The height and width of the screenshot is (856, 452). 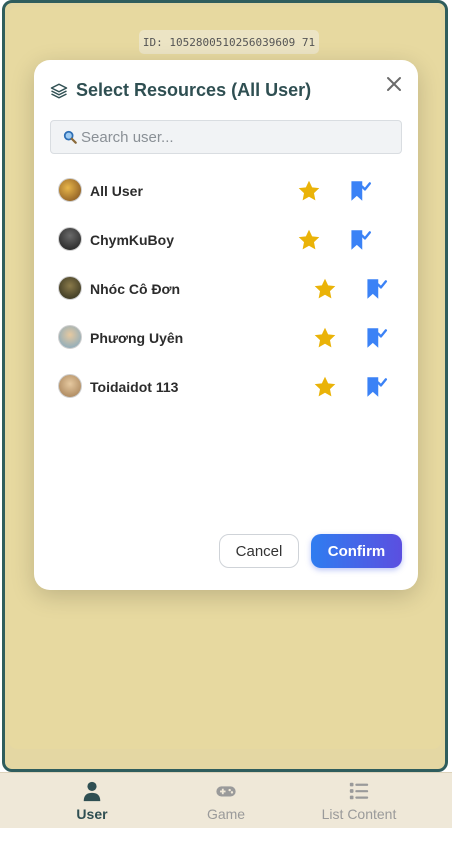 What do you see at coordinates (226, 191) in the screenshot?
I see `user-row-all-user: All User` at bounding box center [226, 191].